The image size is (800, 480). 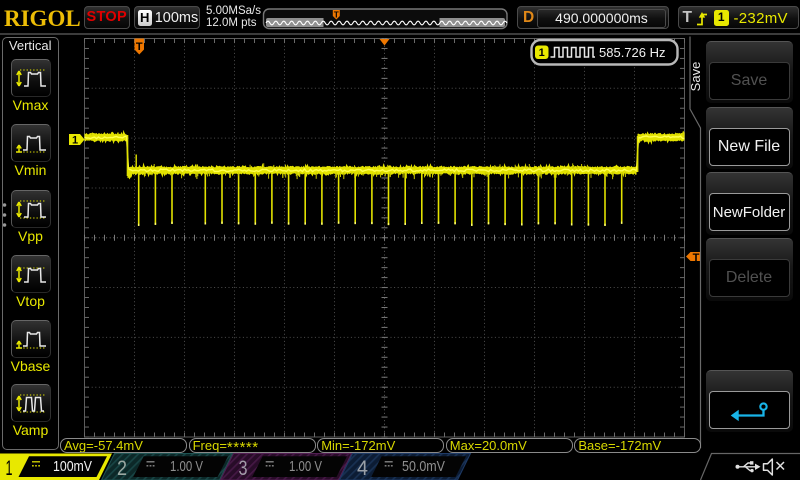 What do you see at coordinates (423, 466) in the screenshot?
I see `svg-text: 50.0mV` at bounding box center [423, 466].